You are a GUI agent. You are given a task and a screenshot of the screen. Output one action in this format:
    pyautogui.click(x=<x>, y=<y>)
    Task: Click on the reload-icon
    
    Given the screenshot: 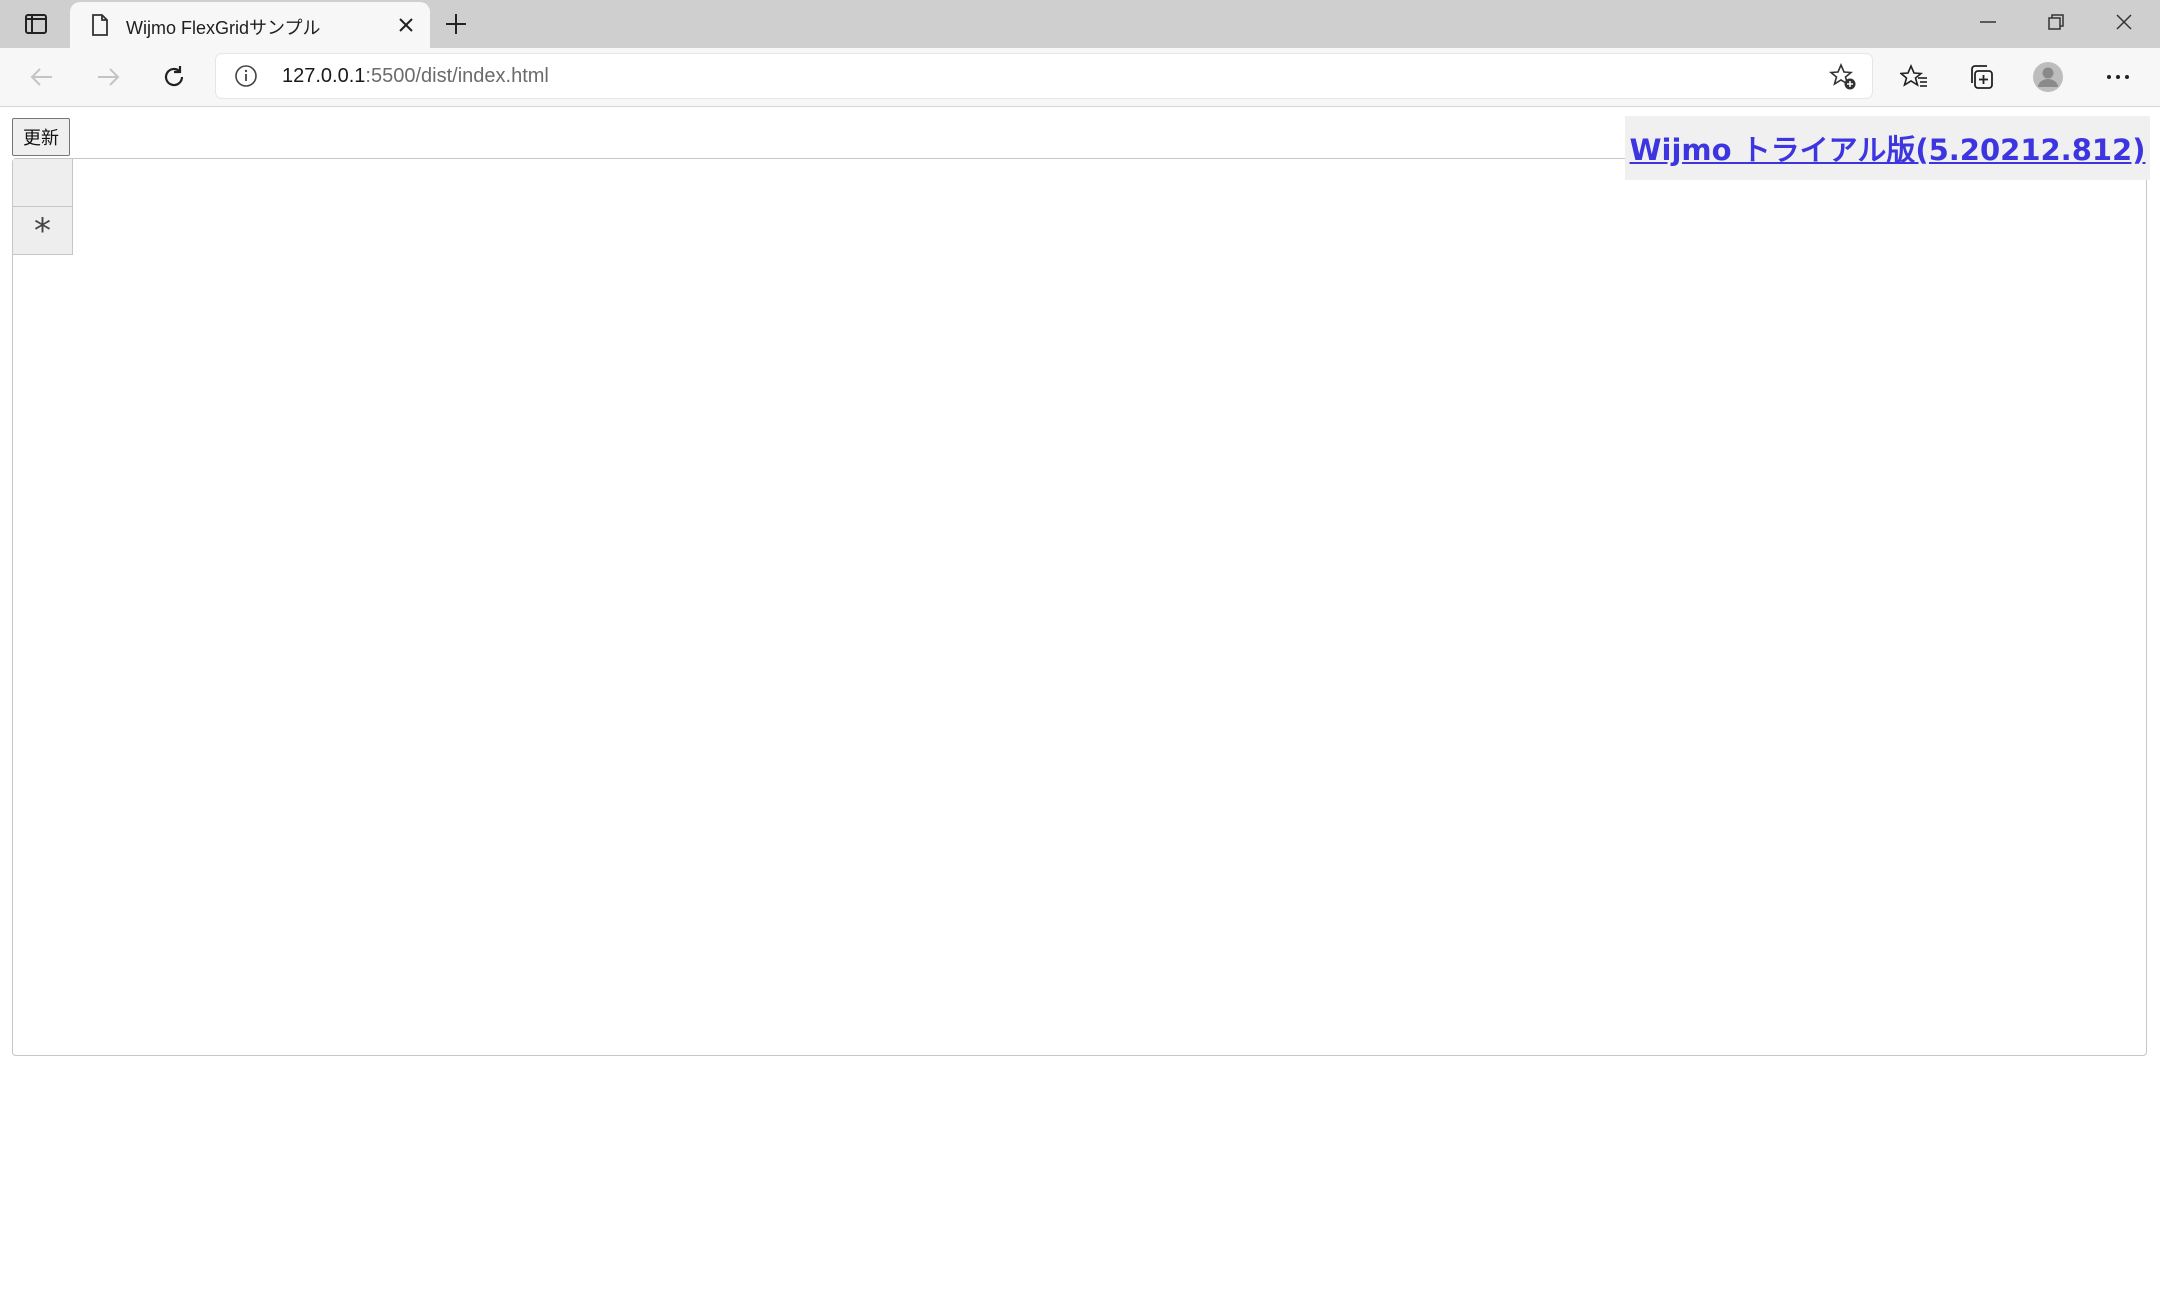 What is the action you would take?
    pyautogui.click(x=174, y=77)
    